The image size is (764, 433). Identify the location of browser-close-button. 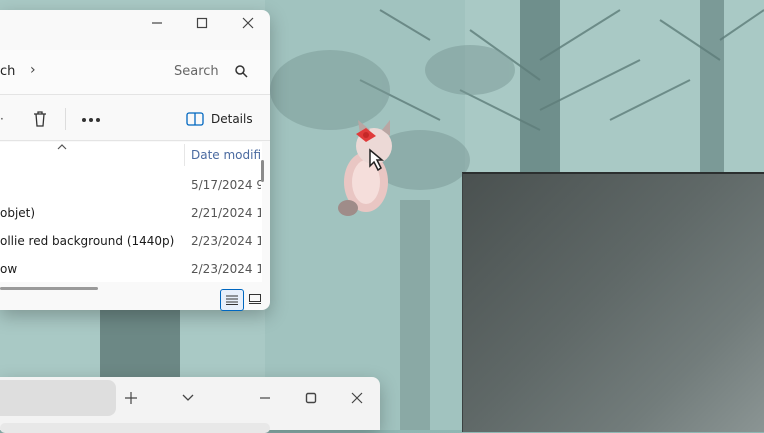
(357, 398).